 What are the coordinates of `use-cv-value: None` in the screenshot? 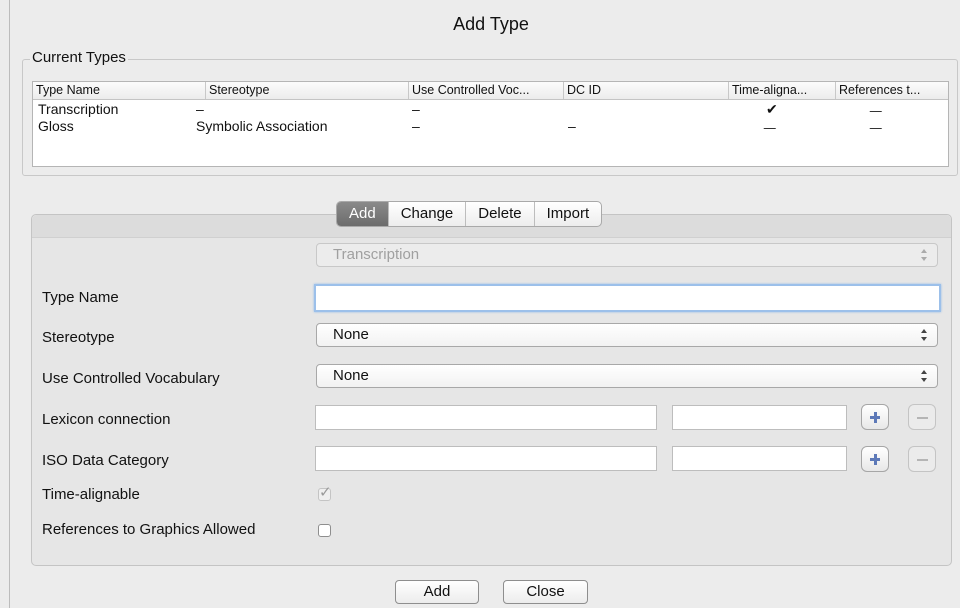 It's located at (351, 375).